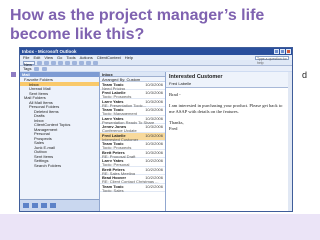 The width and height of the screenshot is (320, 240). What do you see at coordinates (26, 57) in the screenshot?
I see `menu-file: File` at bounding box center [26, 57].